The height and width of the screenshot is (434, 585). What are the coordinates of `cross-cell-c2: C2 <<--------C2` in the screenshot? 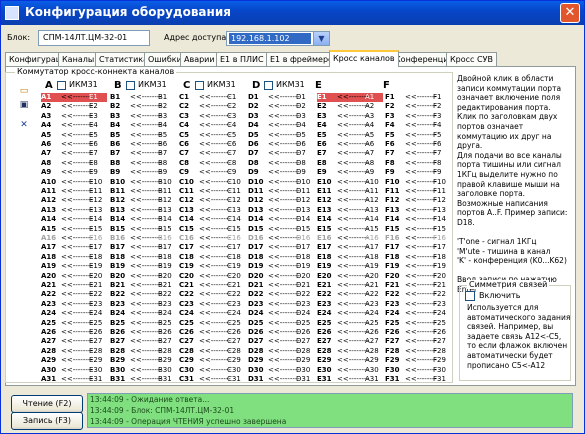 It's located at (213, 106).